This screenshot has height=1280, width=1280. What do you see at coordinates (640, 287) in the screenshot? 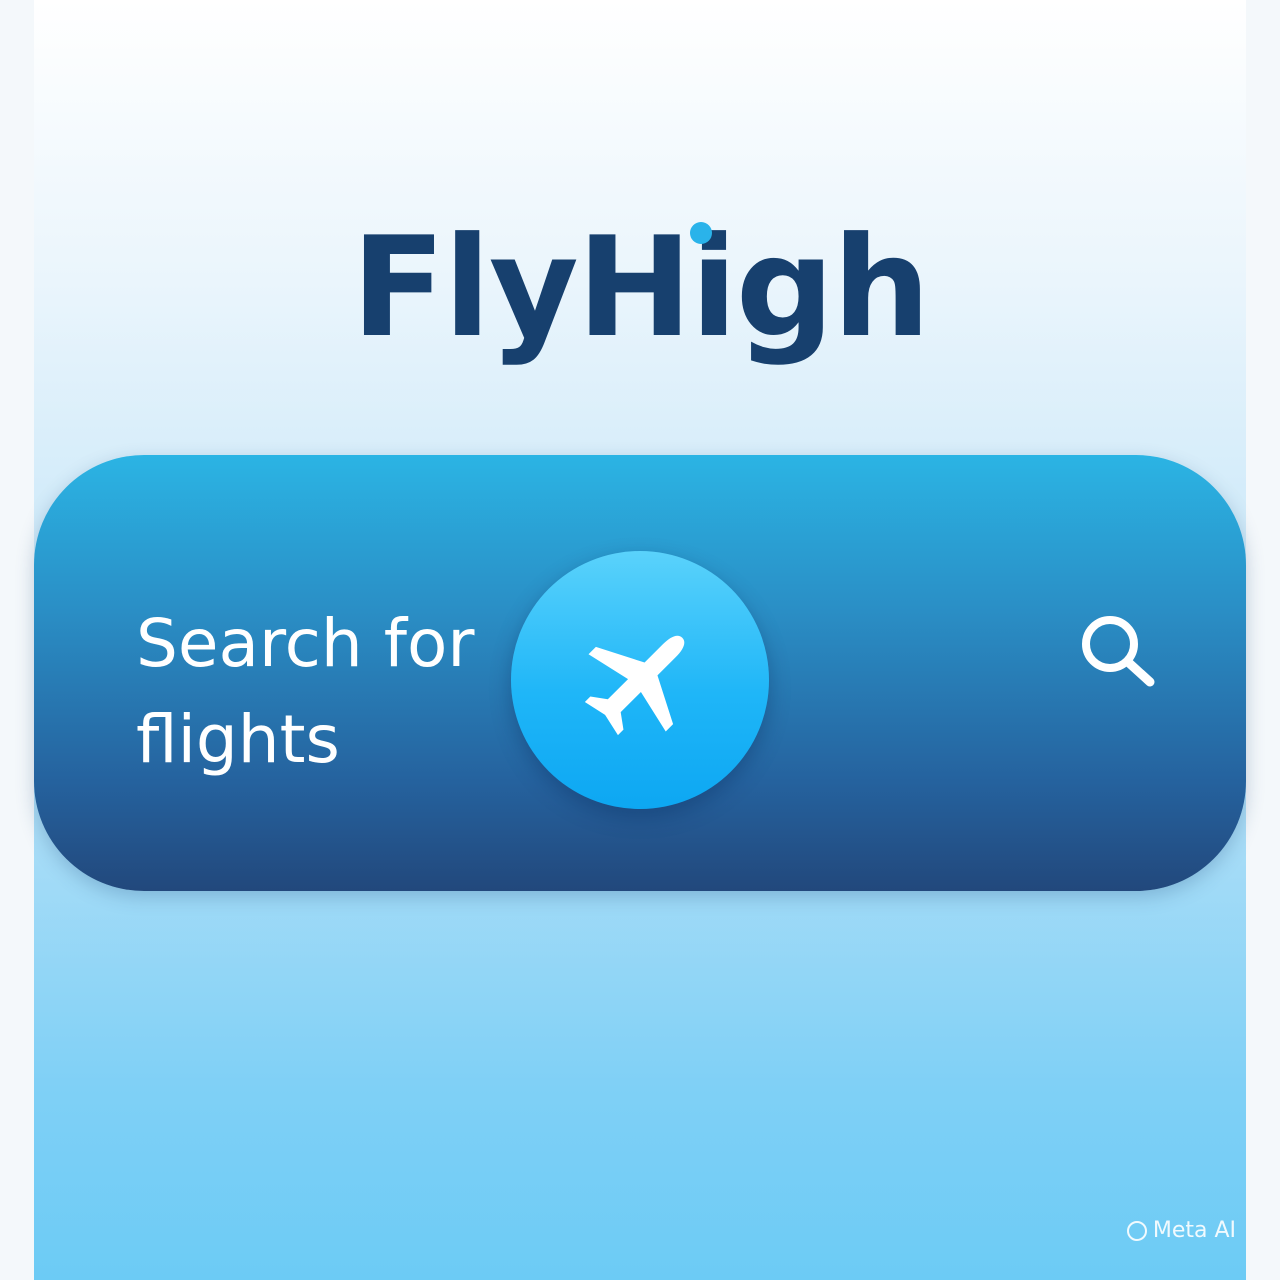
I see `brand-logo: FlyHigh` at bounding box center [640, 287].